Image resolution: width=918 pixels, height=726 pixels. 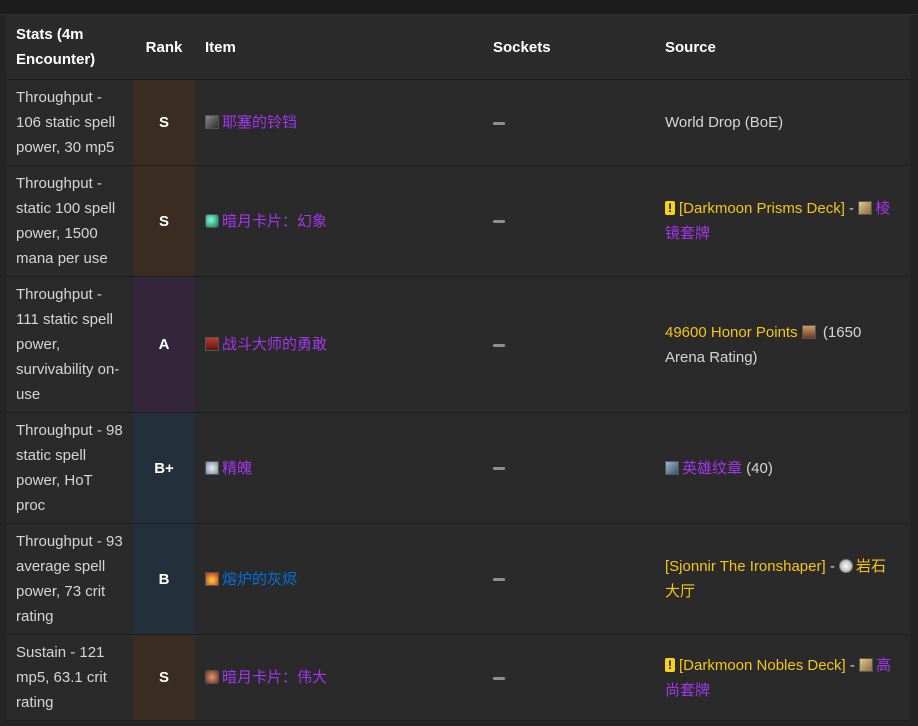 I want to click on item-name: 战斗大师的勇敢, so click(x=275, y=344).